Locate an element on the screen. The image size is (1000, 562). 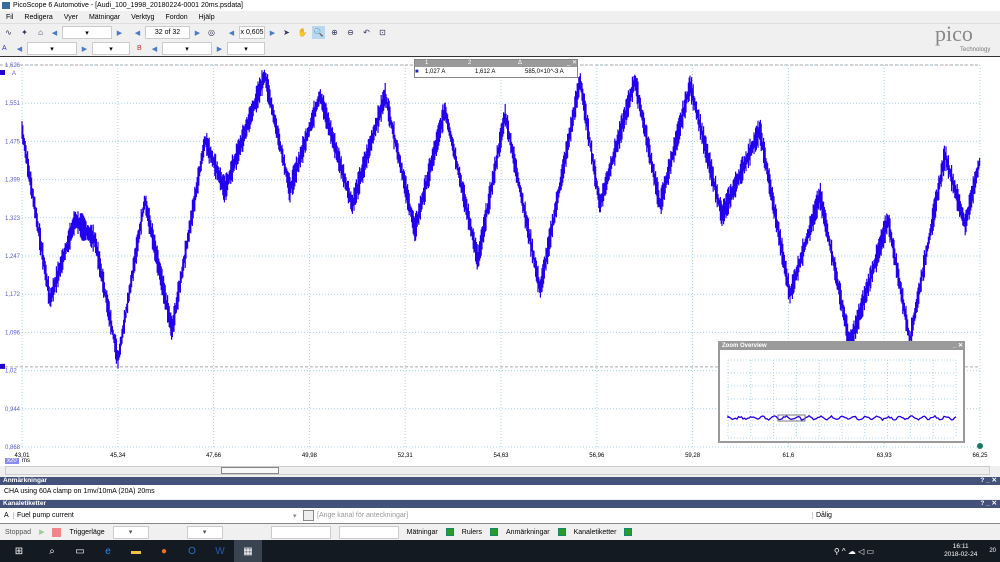
scrollbar-thumb is located at coordinates (250, 470).